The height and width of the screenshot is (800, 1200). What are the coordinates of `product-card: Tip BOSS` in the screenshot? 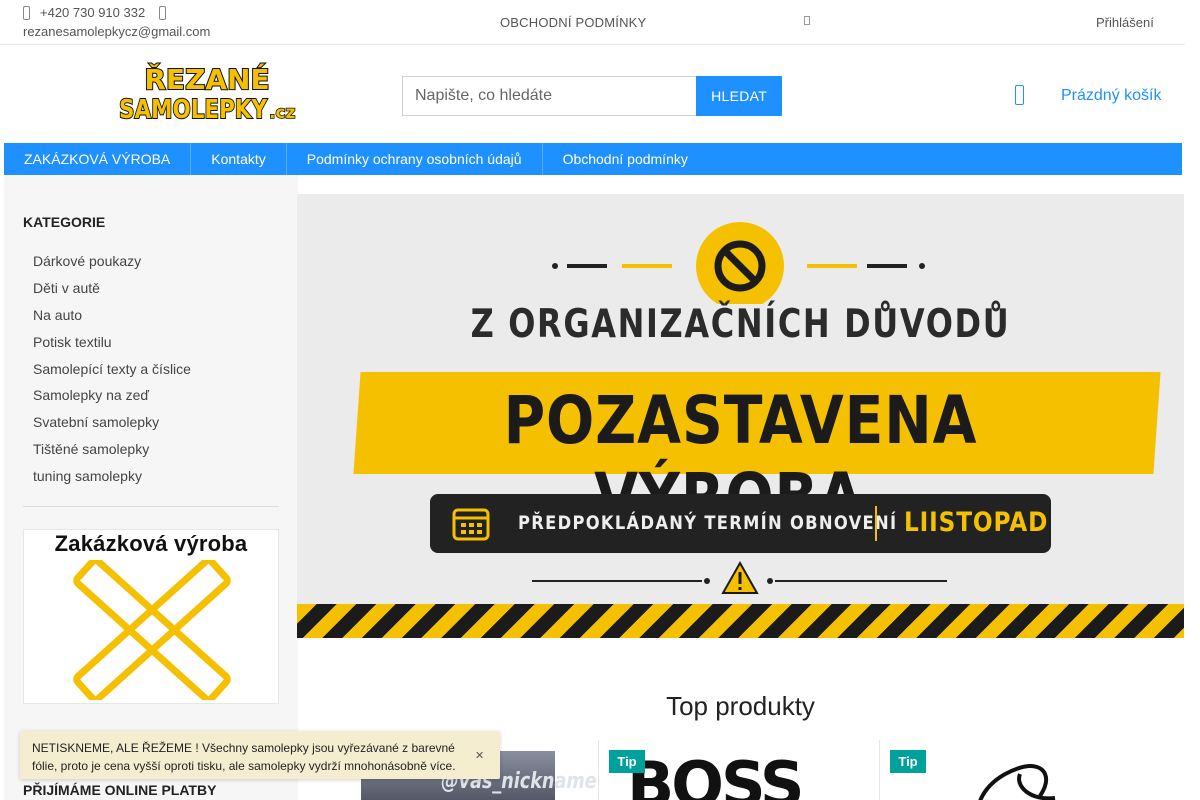 It's located at (738, 770).